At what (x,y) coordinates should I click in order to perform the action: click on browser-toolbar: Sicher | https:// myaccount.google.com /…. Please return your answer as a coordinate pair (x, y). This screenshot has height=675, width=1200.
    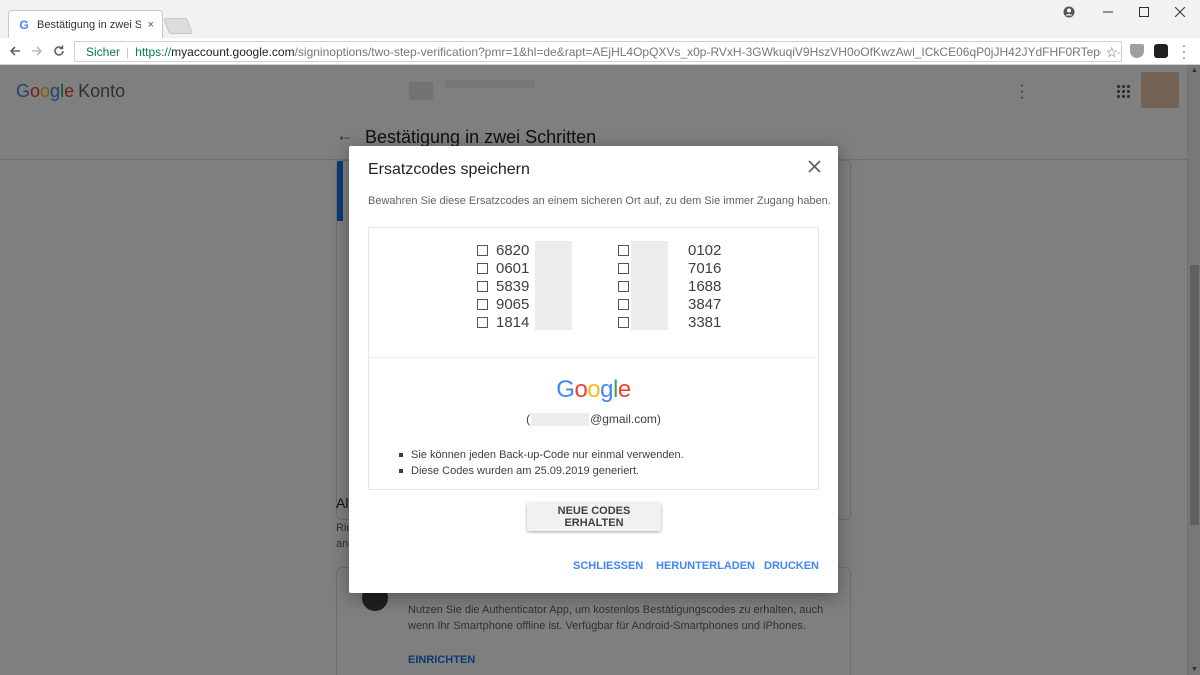
    Looking at the image, I should click on (600, 51).